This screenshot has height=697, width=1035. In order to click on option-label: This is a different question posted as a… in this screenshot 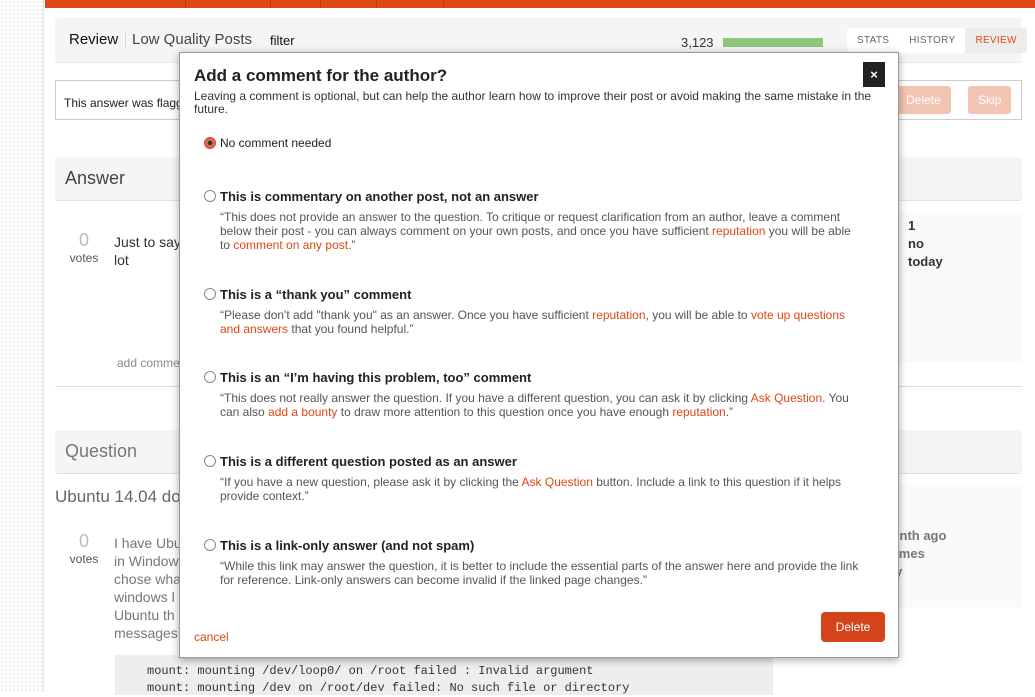, I will do `click(368, 461)`.